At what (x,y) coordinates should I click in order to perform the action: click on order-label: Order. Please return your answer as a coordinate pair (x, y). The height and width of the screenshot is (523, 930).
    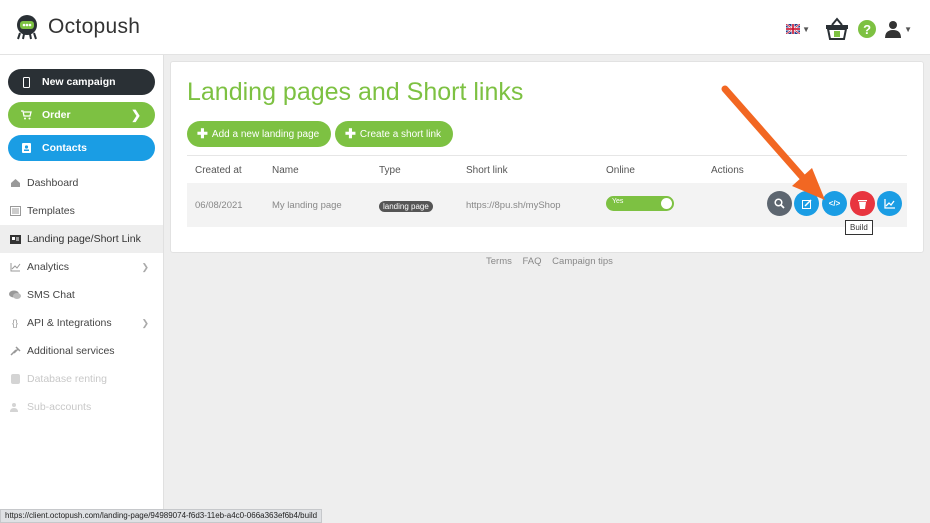
    Looking at the image, I should click on (56, 115).